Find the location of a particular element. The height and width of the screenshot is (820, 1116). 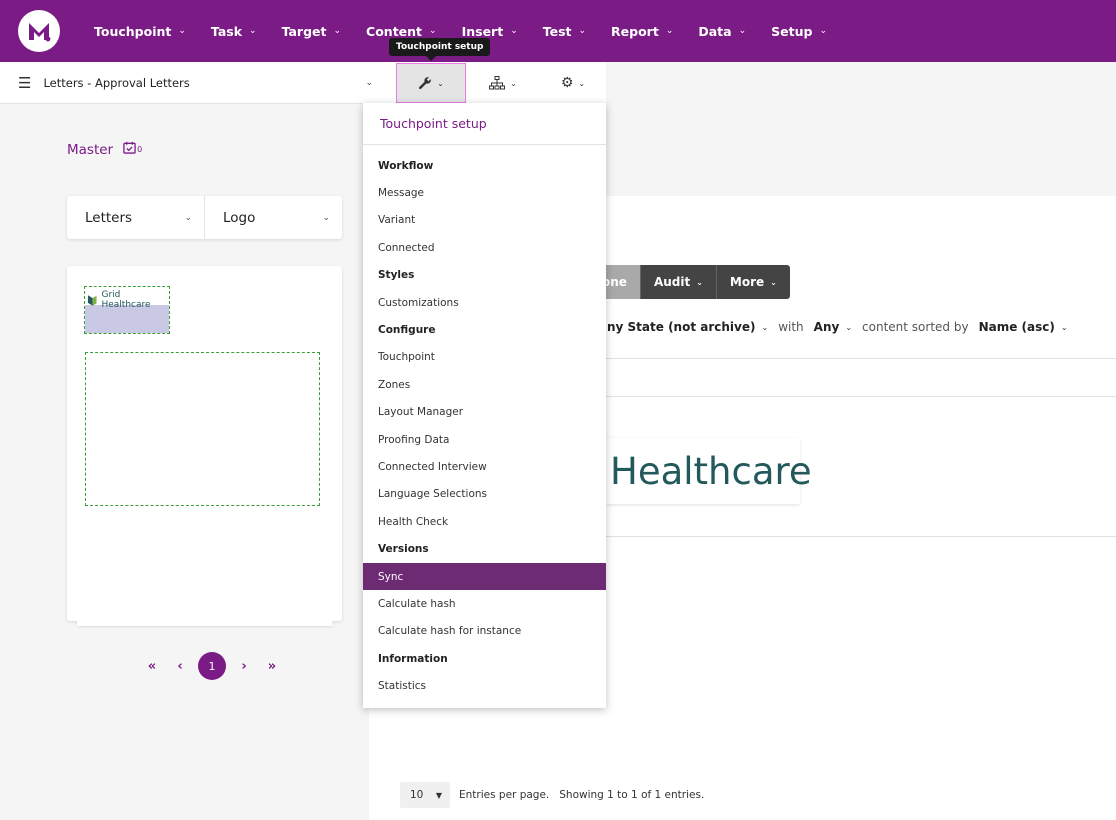

app-logo is located at coordinates (39, 31).